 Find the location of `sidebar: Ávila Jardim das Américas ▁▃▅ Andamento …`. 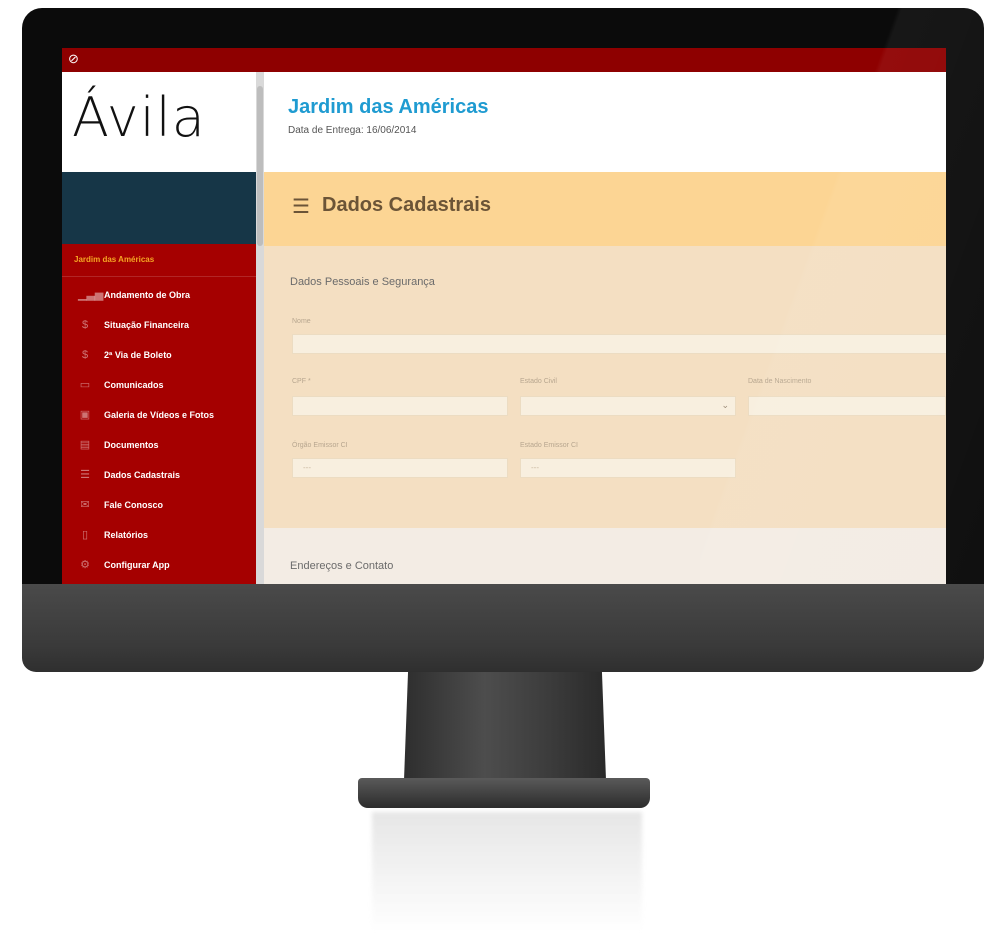

sidebar: Ávila Jardim das Américas ▁▃▅ Andamento … is located at coordinates (159, 328).